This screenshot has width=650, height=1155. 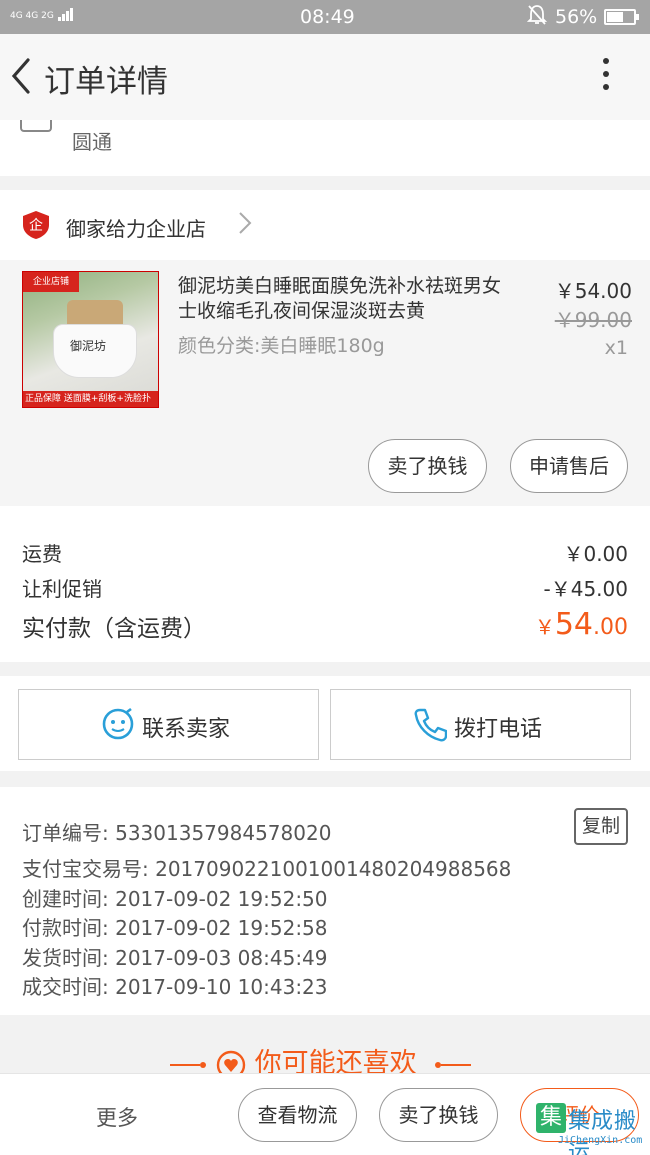 I want to click on completed-time: 成交时间: 2017-09-10 10:43:23, so click(x=175, y=987).